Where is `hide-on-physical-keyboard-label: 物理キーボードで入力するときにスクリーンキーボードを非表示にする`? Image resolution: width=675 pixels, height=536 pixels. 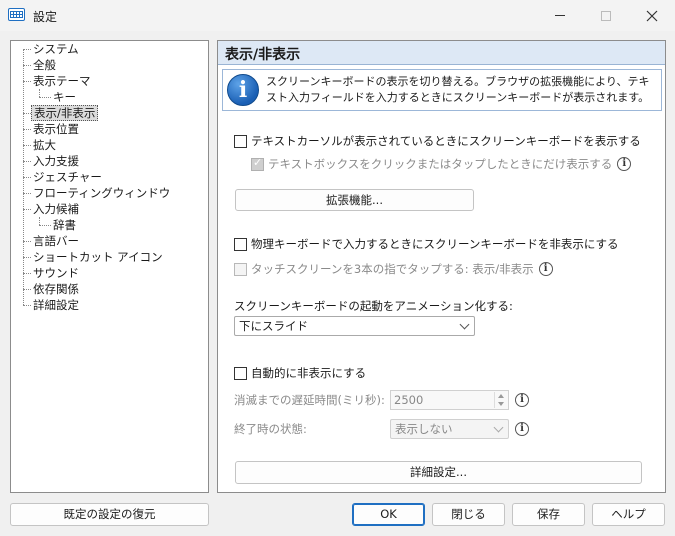 hide-on-physical-keyboard-label: 物理キーボードで入力するときにスクリーンキーボードを非表示にする is located at coordinates (435, 244).